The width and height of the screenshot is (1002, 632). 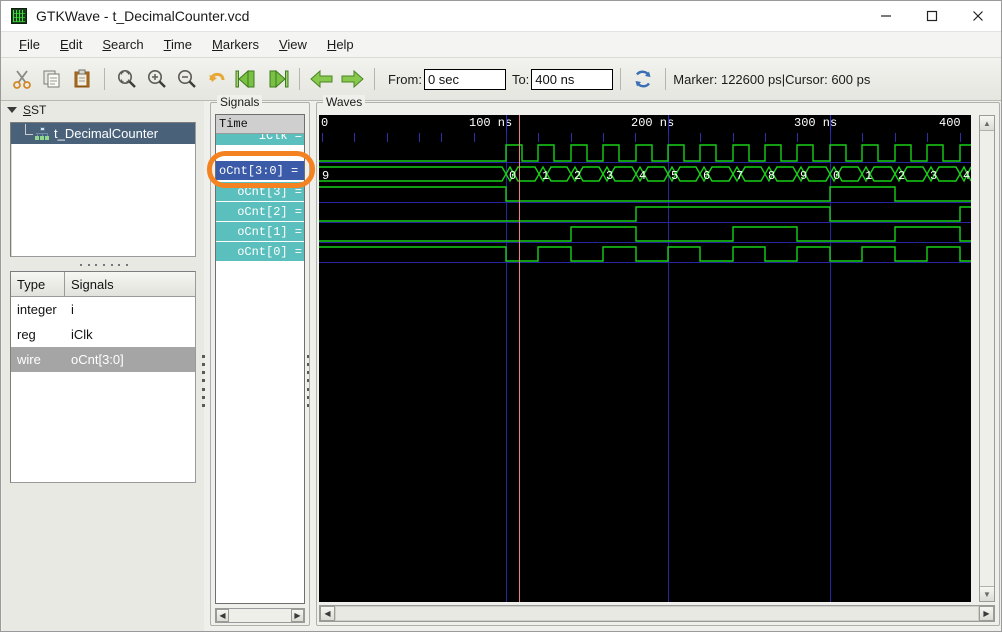 What do you see at coordinates (978, 16) in the screenshot?
I see `close-button` at bounding box center [978, 16].